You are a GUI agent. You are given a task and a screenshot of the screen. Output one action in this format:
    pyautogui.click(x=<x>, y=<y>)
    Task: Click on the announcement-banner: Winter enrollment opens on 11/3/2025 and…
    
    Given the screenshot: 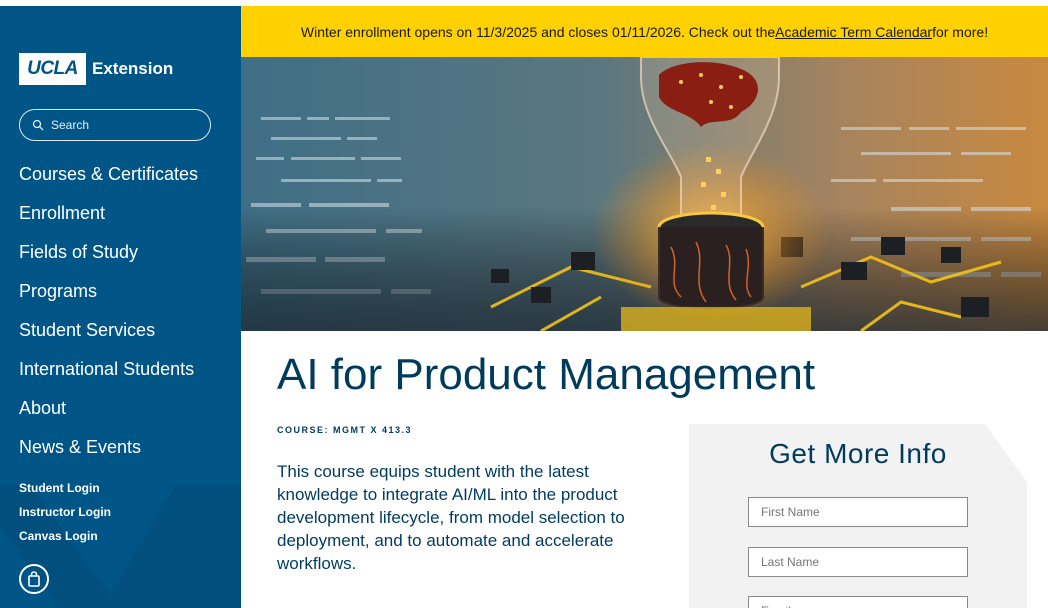 What is the action you would take?
    pyautogui.click(x=644, y=31)
    